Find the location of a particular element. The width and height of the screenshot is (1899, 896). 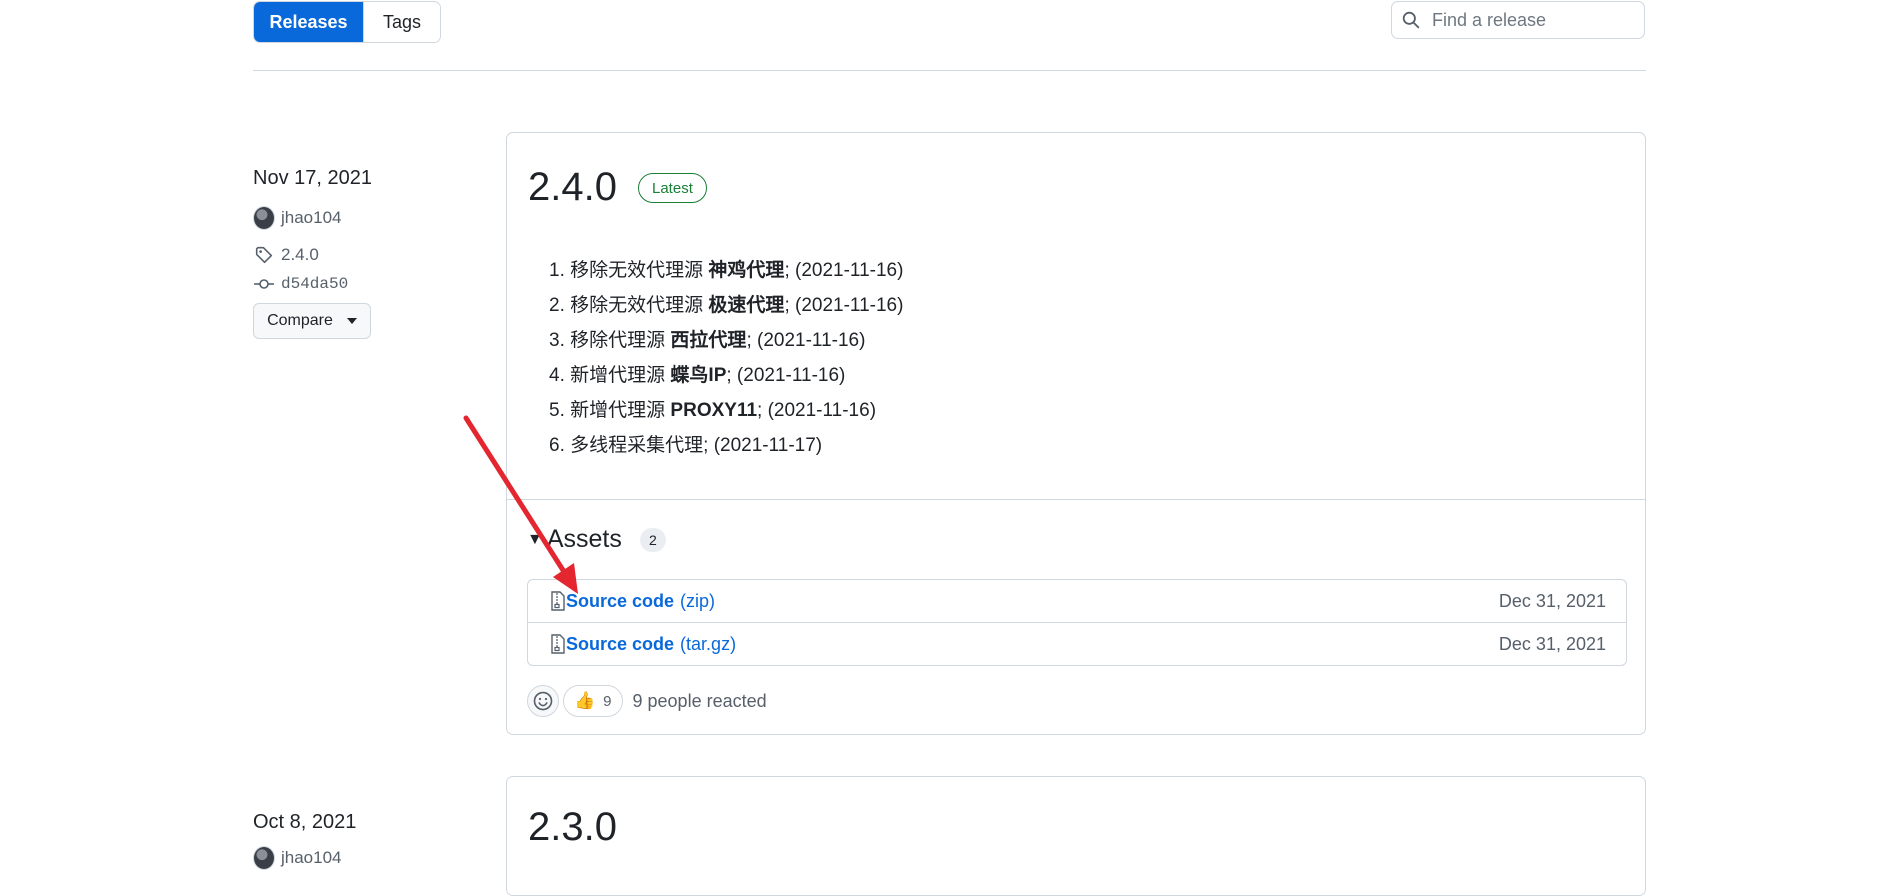

asset-ext: (tar.gz) is located at coordinates (708, 644).